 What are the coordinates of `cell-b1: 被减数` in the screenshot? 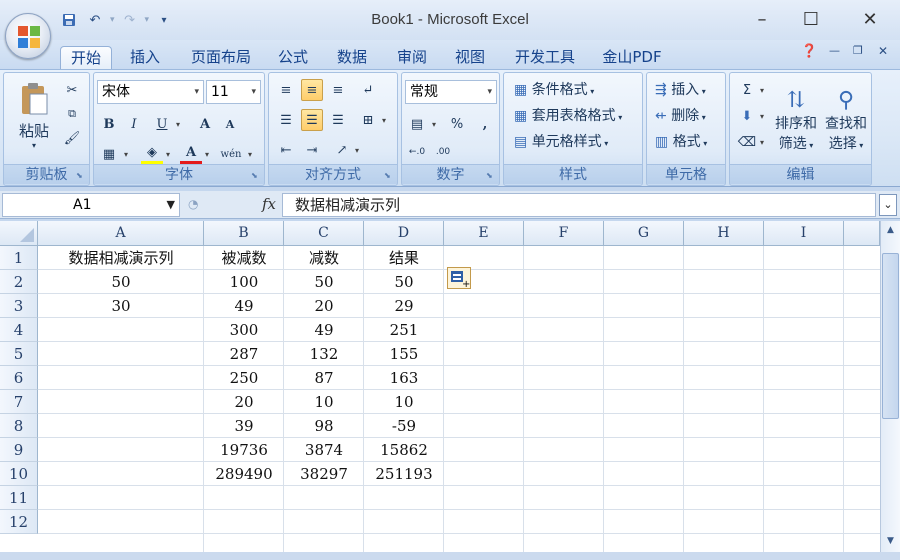 It's located at (244, 258).